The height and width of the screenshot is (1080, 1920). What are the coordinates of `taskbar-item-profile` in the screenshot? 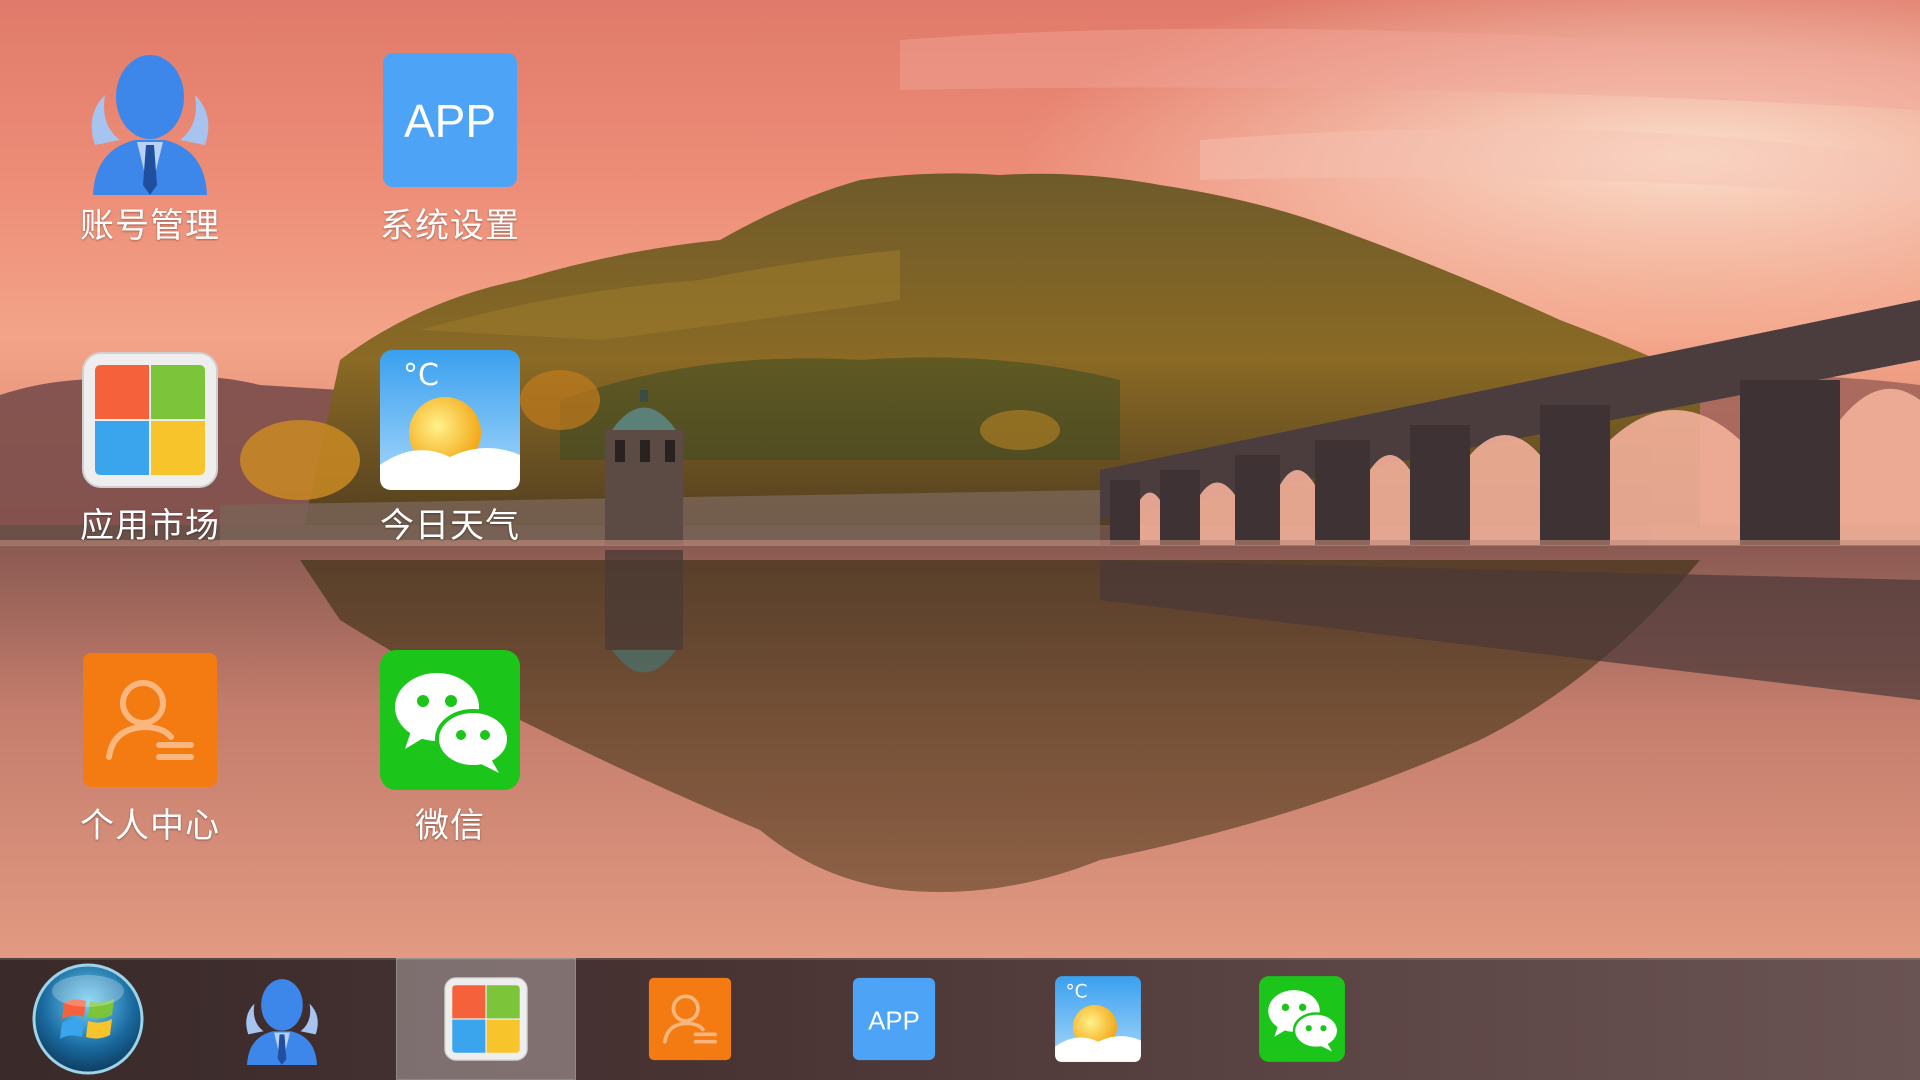 It's located at (690, 1019).